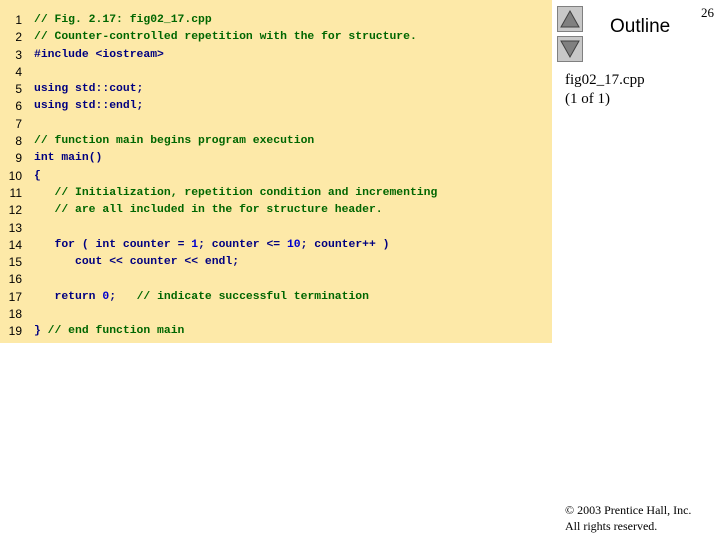  I want to click on code-line: } // end function main, so click(235, 331).